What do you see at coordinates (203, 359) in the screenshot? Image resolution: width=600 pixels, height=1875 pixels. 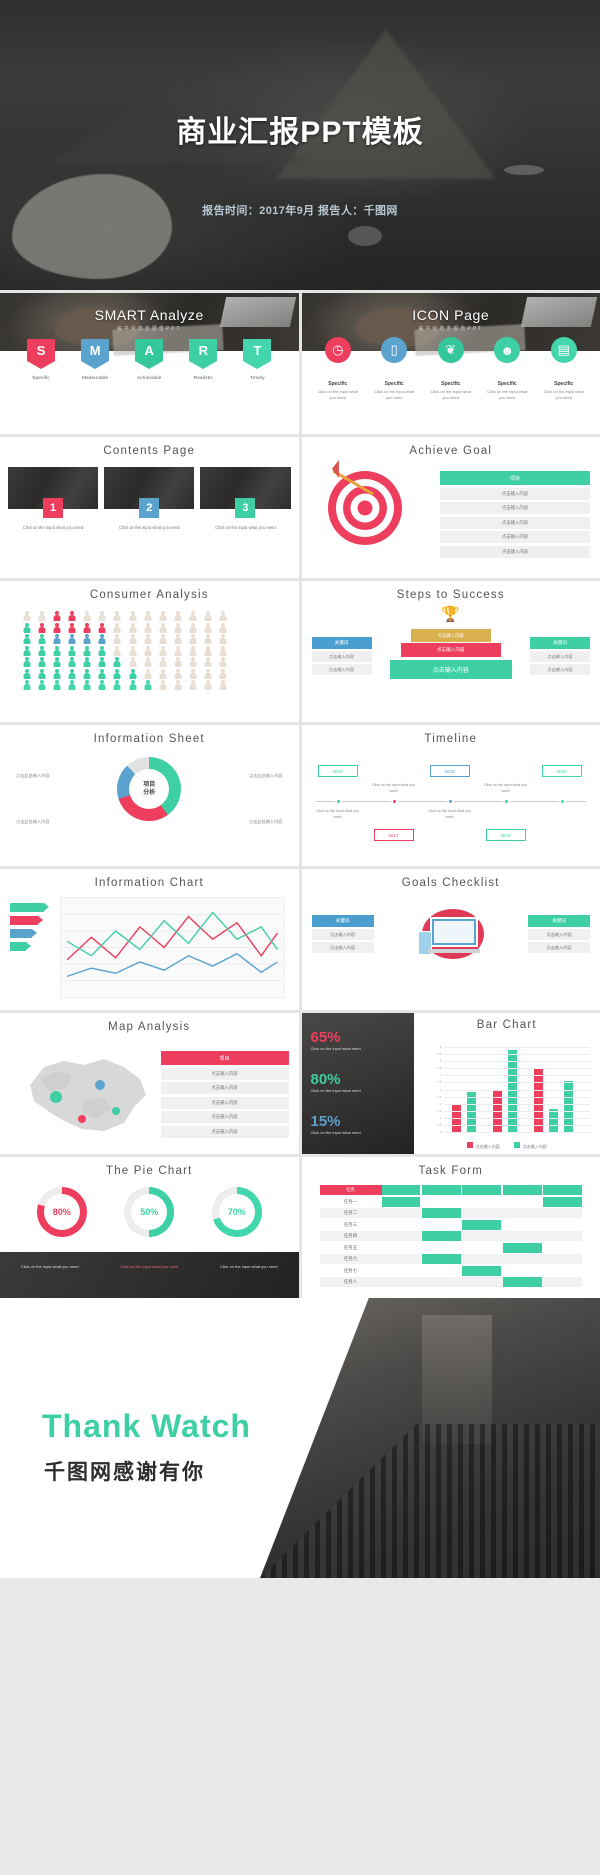 I see `smart-badge: R Realistic` at bounding box center [203, 359].